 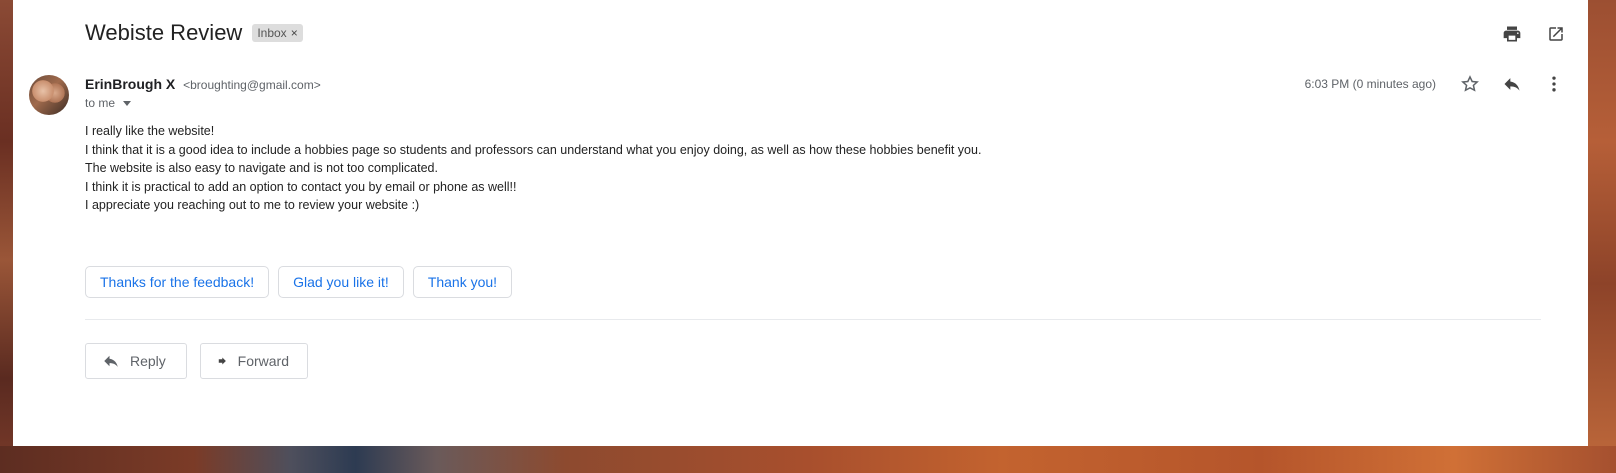 I want to click on open-in-new-window-icon, so click(x=1556, y=34).